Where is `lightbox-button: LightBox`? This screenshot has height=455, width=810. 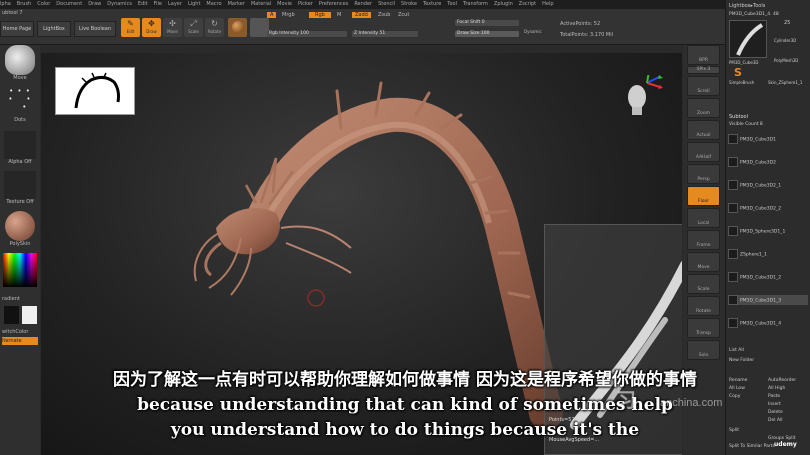 lightbox-button: LightBox is located at coordinates (54, 29).